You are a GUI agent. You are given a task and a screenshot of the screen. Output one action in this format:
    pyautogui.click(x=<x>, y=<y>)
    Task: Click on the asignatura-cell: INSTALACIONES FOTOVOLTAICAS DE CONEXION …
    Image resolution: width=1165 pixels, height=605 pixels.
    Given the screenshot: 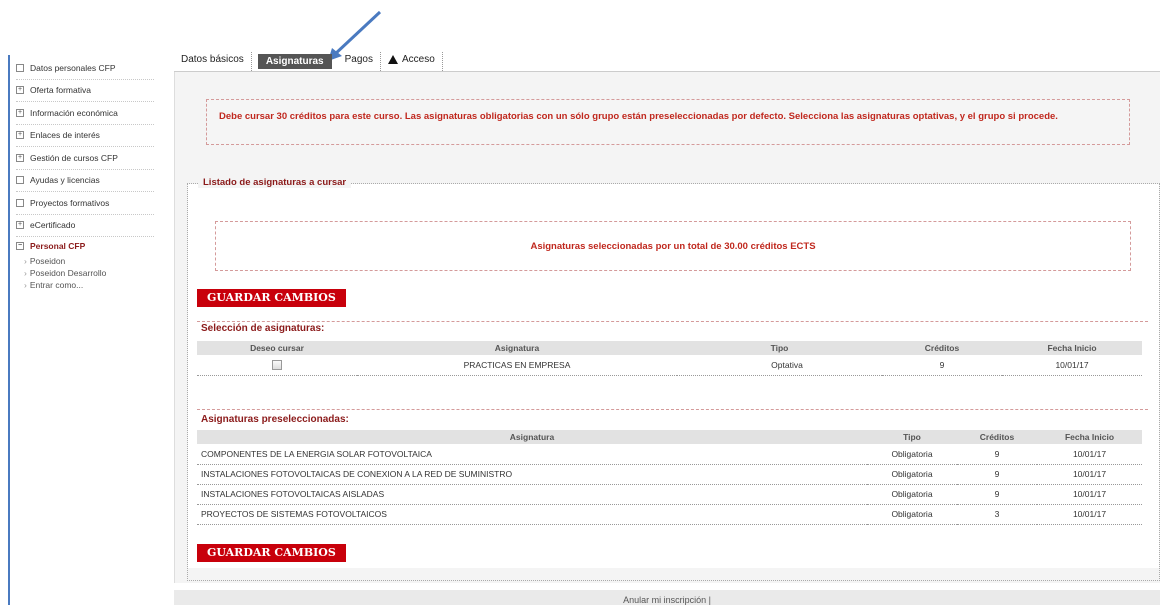 What is the action you would take?
    pyautogui.click(x=532, y=474)
    